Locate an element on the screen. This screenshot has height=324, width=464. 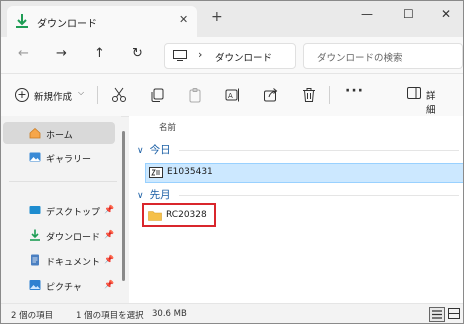
tab-close-button: ✕ is located at coordinates (183, 19).